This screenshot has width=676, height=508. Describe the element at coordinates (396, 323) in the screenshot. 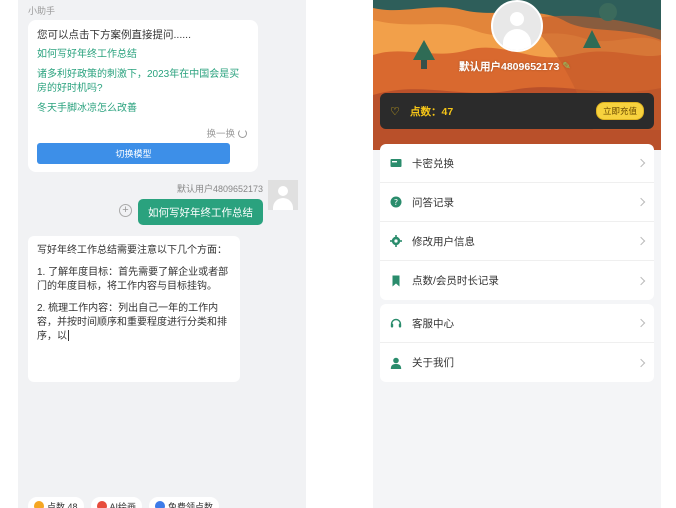

I see `headset-icon` at that location.